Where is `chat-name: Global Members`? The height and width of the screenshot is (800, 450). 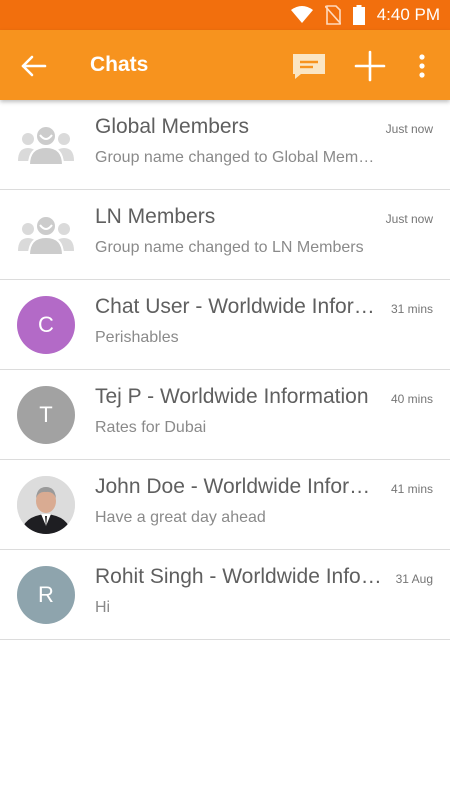 chat-name: Global Members is located at coordinates (172, 126).